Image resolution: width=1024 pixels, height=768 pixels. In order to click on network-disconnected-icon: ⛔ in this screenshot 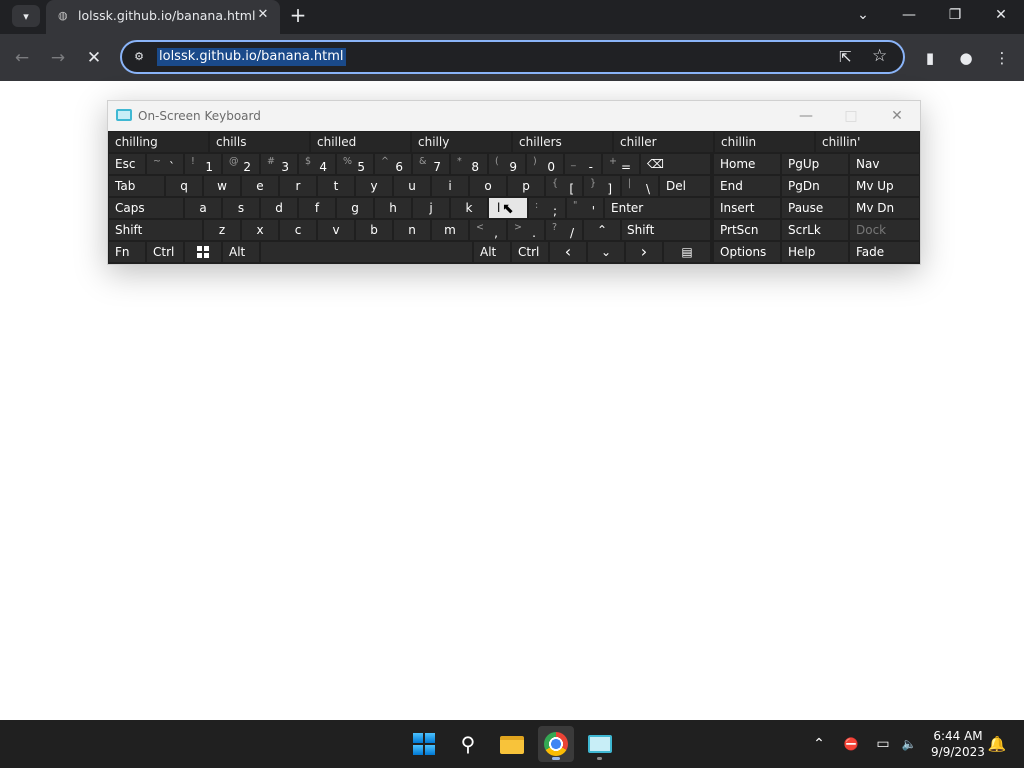, I will do `click(851, 744)`.